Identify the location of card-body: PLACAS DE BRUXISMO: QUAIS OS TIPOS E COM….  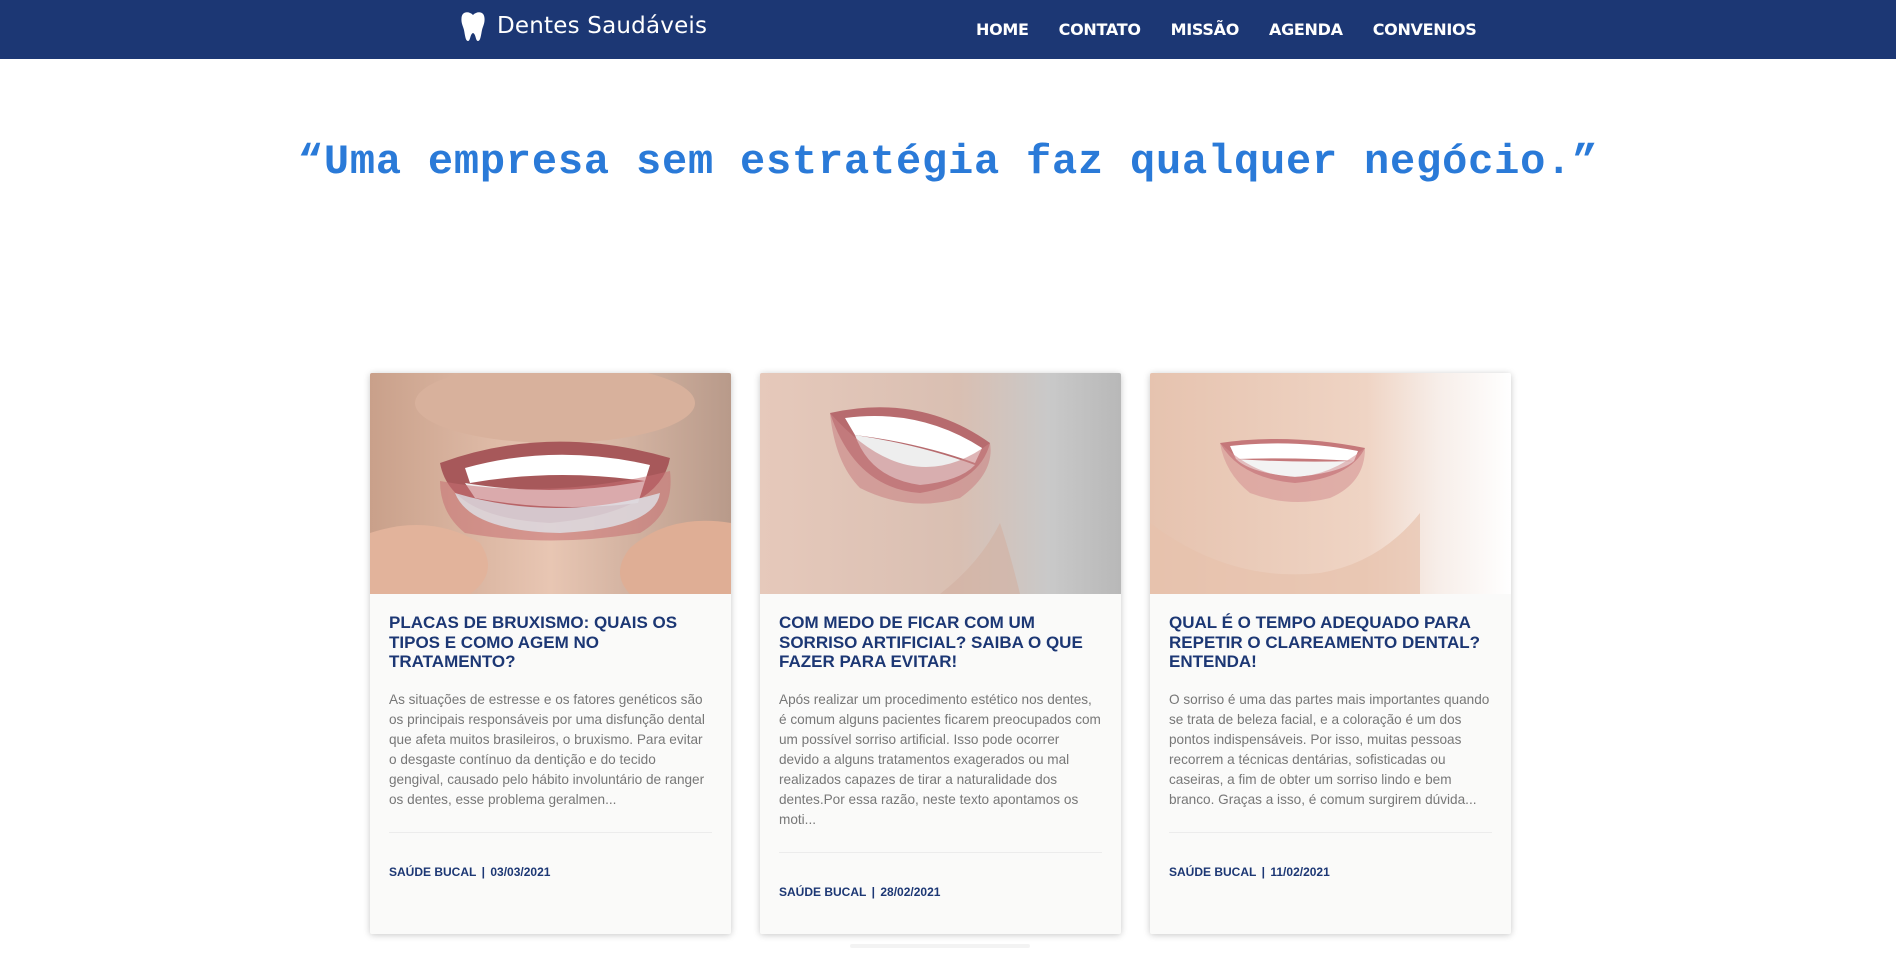
(550, 736).